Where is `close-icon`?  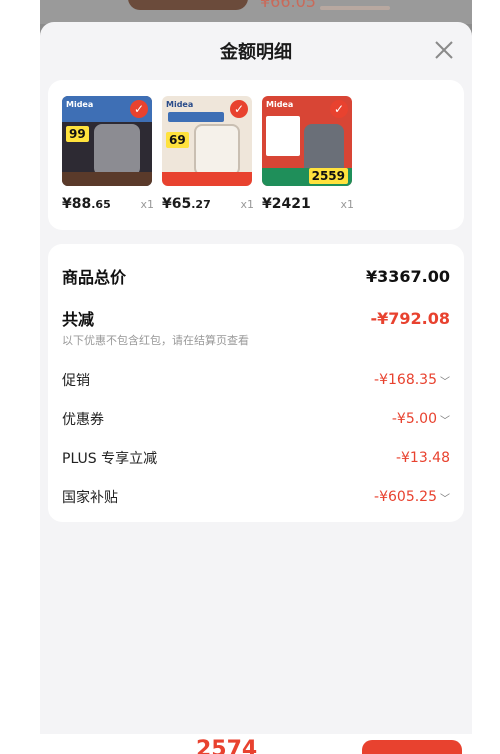
close-icon is located at coordinates (444, 50).